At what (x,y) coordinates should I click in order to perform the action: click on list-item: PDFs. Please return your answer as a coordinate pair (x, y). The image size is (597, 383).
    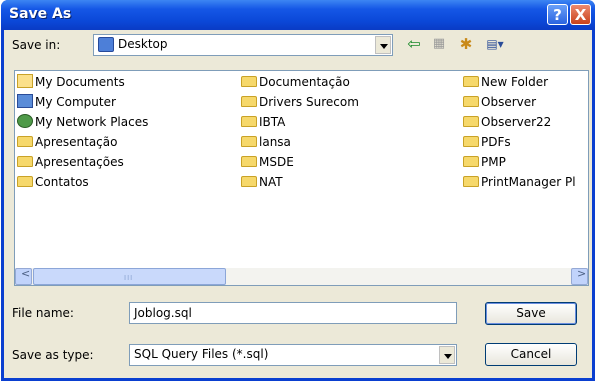
    Looking at the image, I should click on (487, 142).